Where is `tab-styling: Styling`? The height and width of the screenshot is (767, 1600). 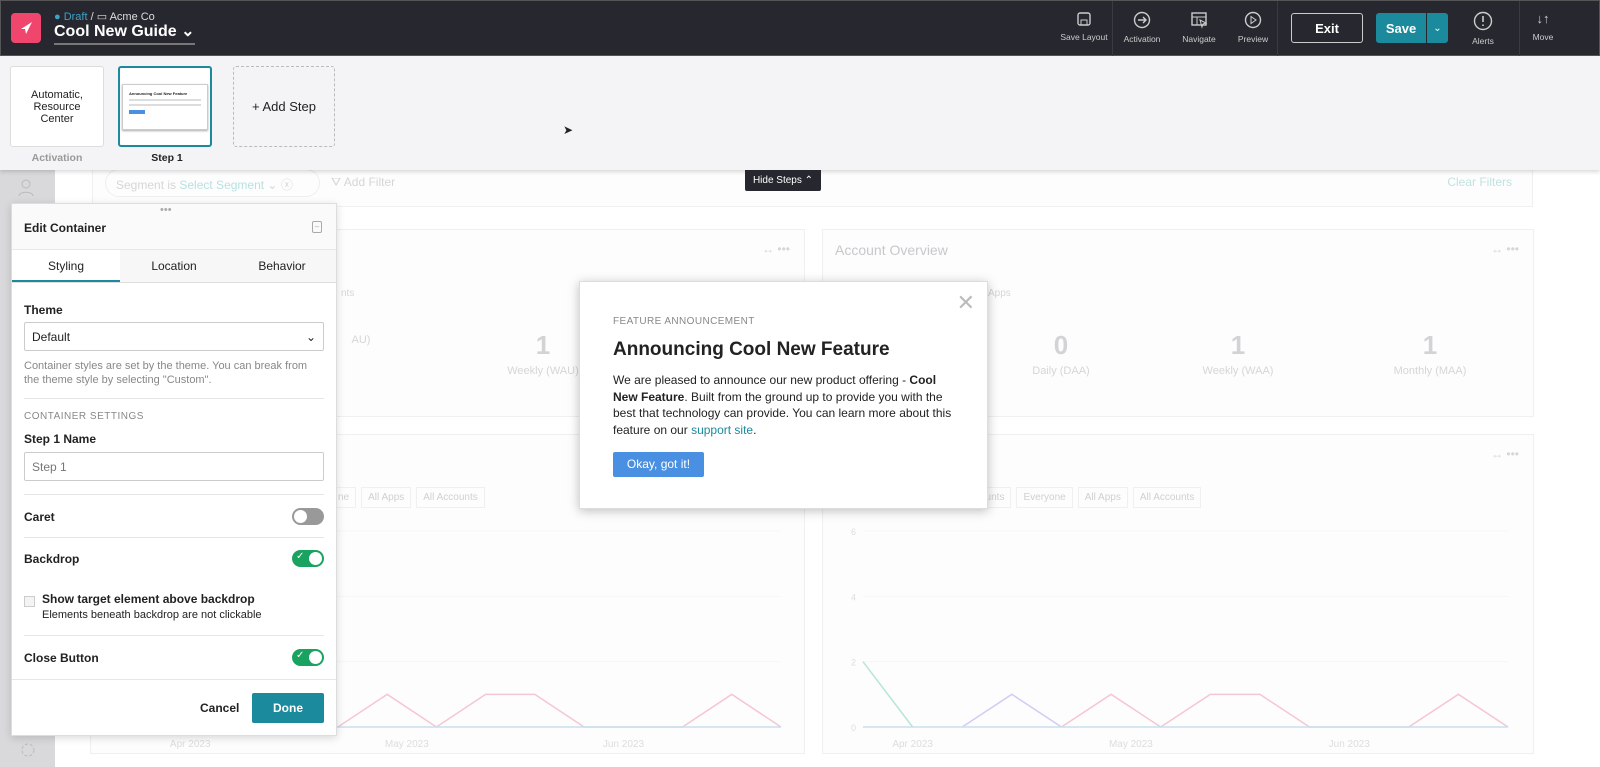 tab-styling: Styling is located at coordinates (66, 266).